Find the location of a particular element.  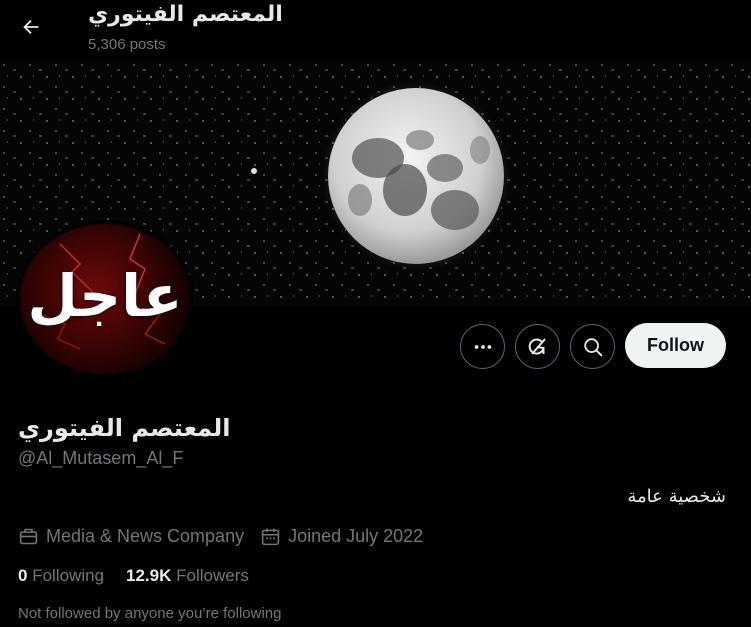

profile-meta: Media & News Company Joined July 2022 is located at coordinates (228, 536).